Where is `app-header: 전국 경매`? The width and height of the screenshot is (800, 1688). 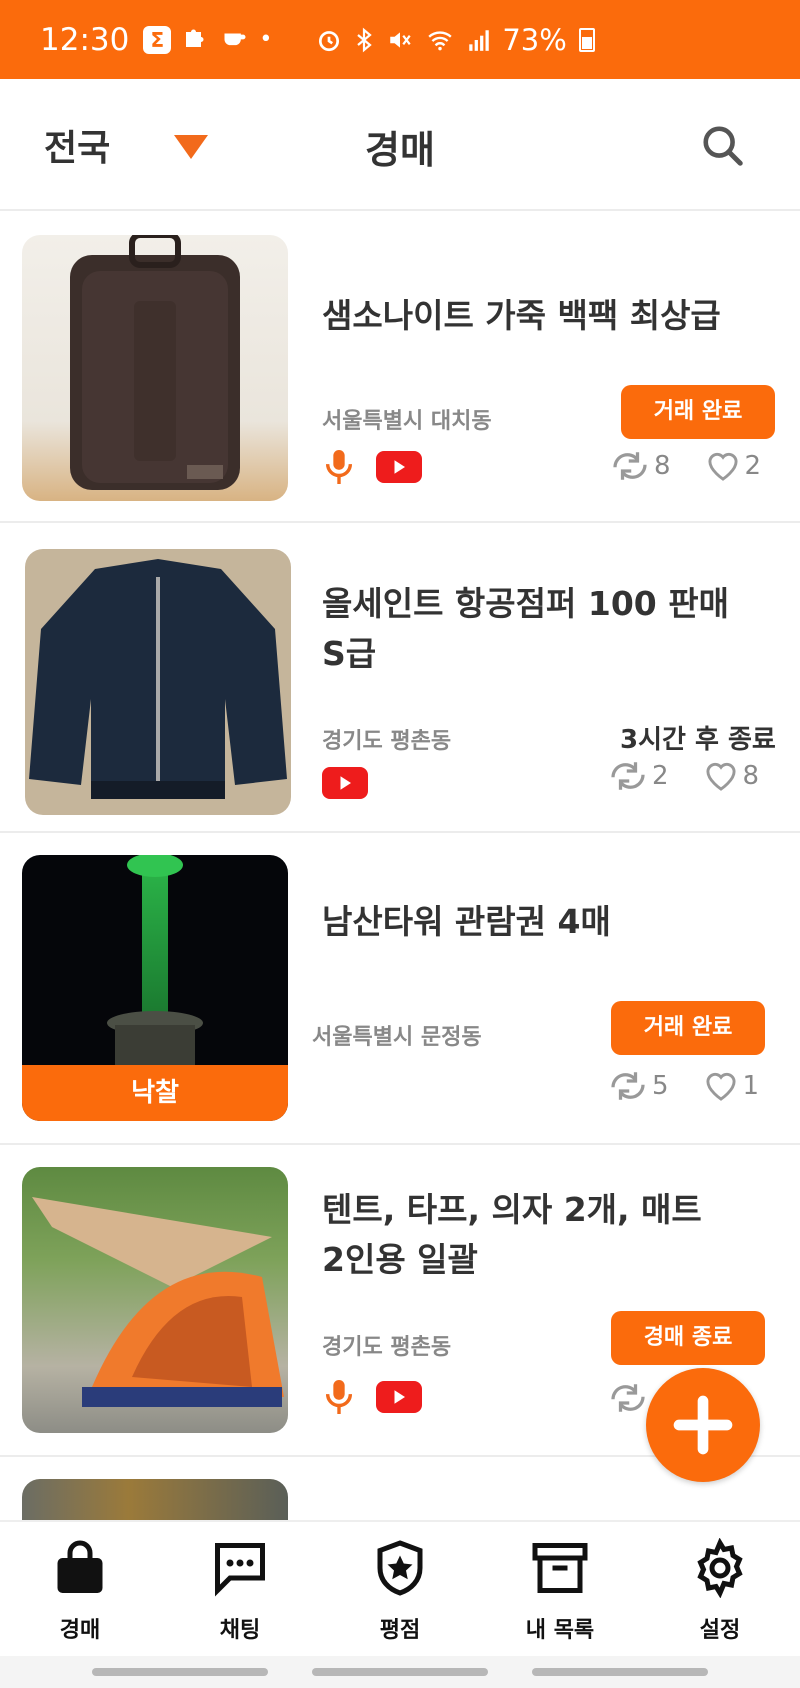 app-header: 전국 경매 is located at coordinates (400, 145).